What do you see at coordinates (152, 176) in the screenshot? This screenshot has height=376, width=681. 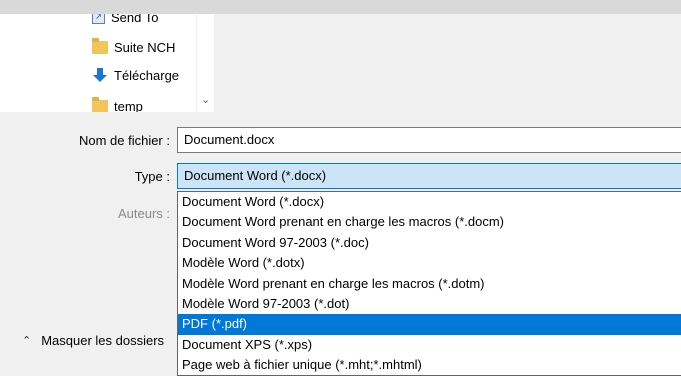 I see `type-label: Type :` at bounding box center [152, 176].